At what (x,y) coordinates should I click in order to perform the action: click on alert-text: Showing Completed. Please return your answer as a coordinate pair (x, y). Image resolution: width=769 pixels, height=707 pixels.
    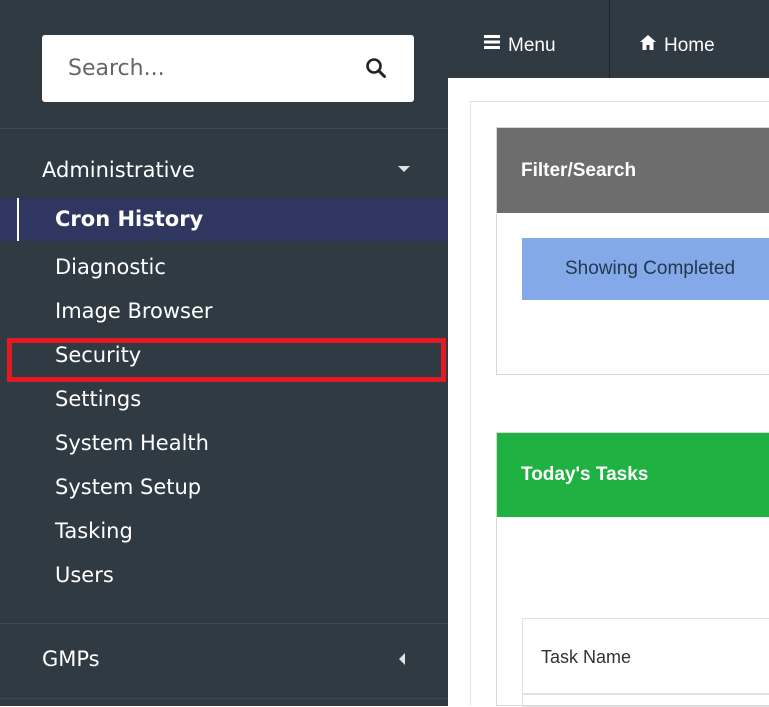
    Looking at the image, I should click on (650, 268).